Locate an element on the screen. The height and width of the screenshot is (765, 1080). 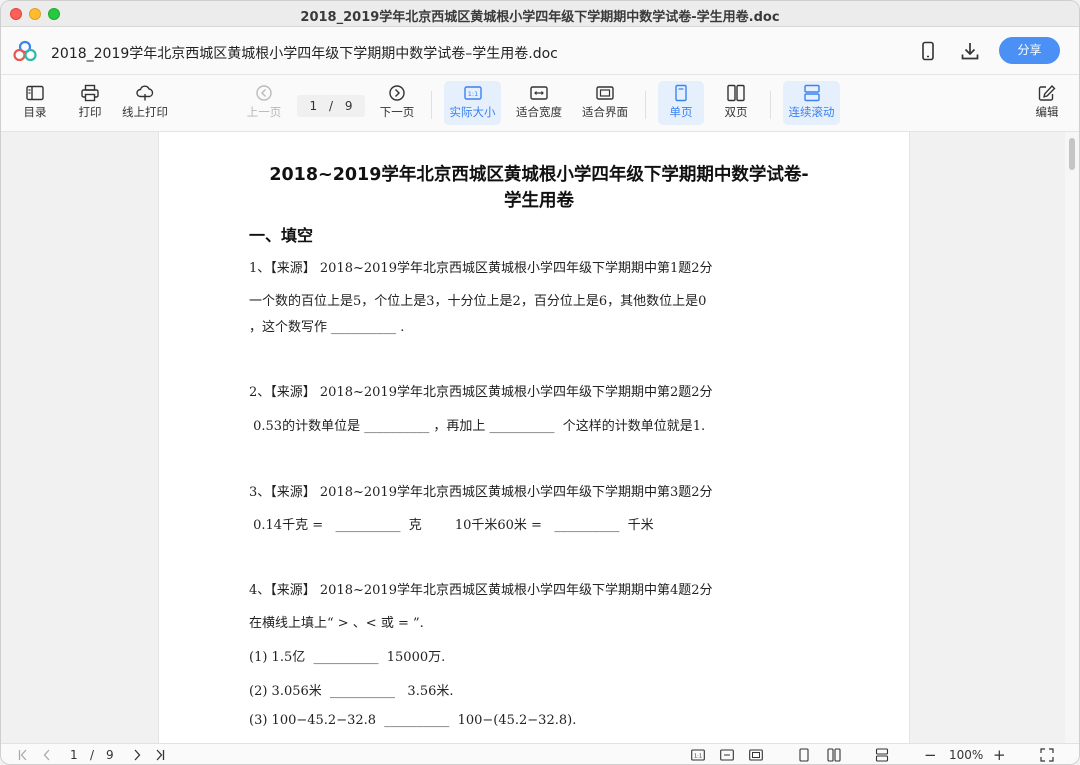
status-bar: 1 / 9 1:1 − 100% + is located at coordinates (540, 753).